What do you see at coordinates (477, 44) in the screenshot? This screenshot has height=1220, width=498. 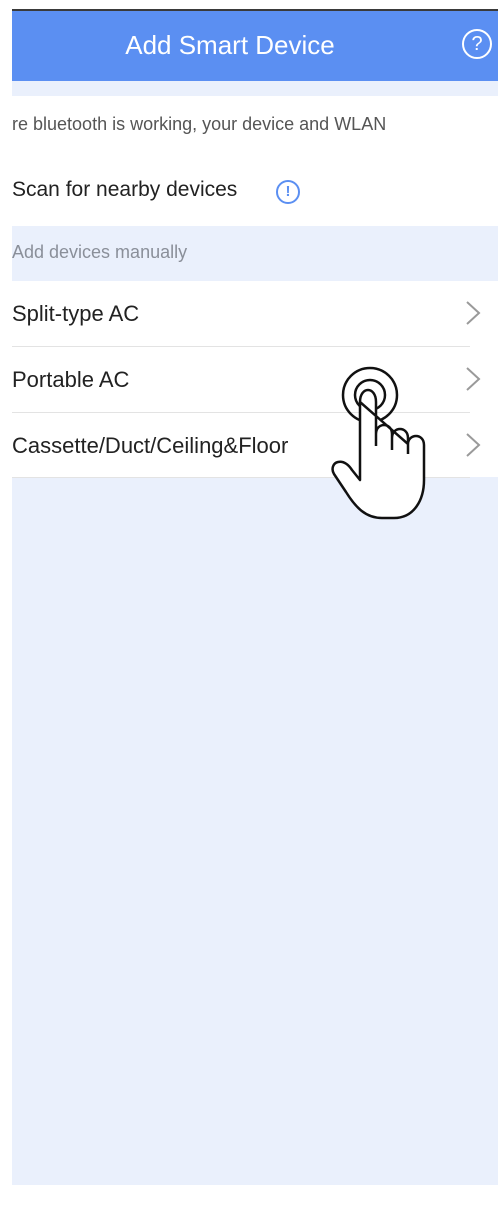 I see `help-icon: ?` at bounding box center [477, 44].